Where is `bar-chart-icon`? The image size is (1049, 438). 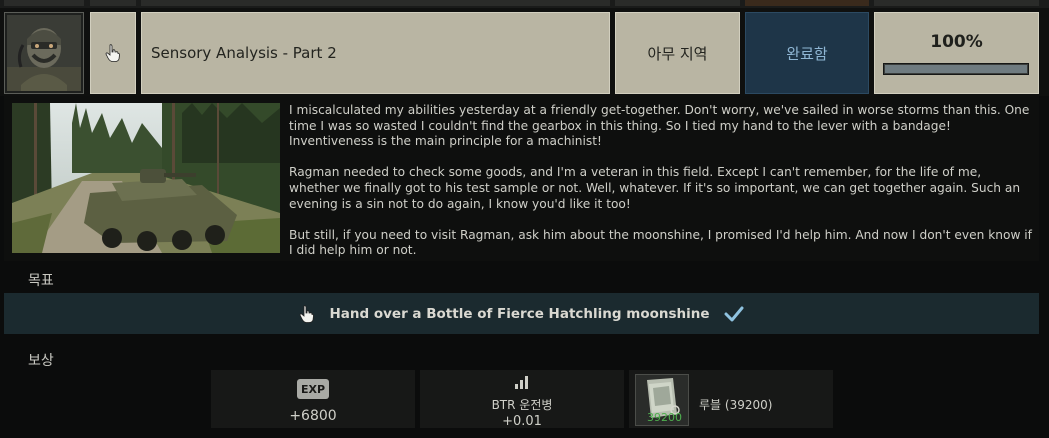
bar-chart-icon is located at coordinates (521, 382).